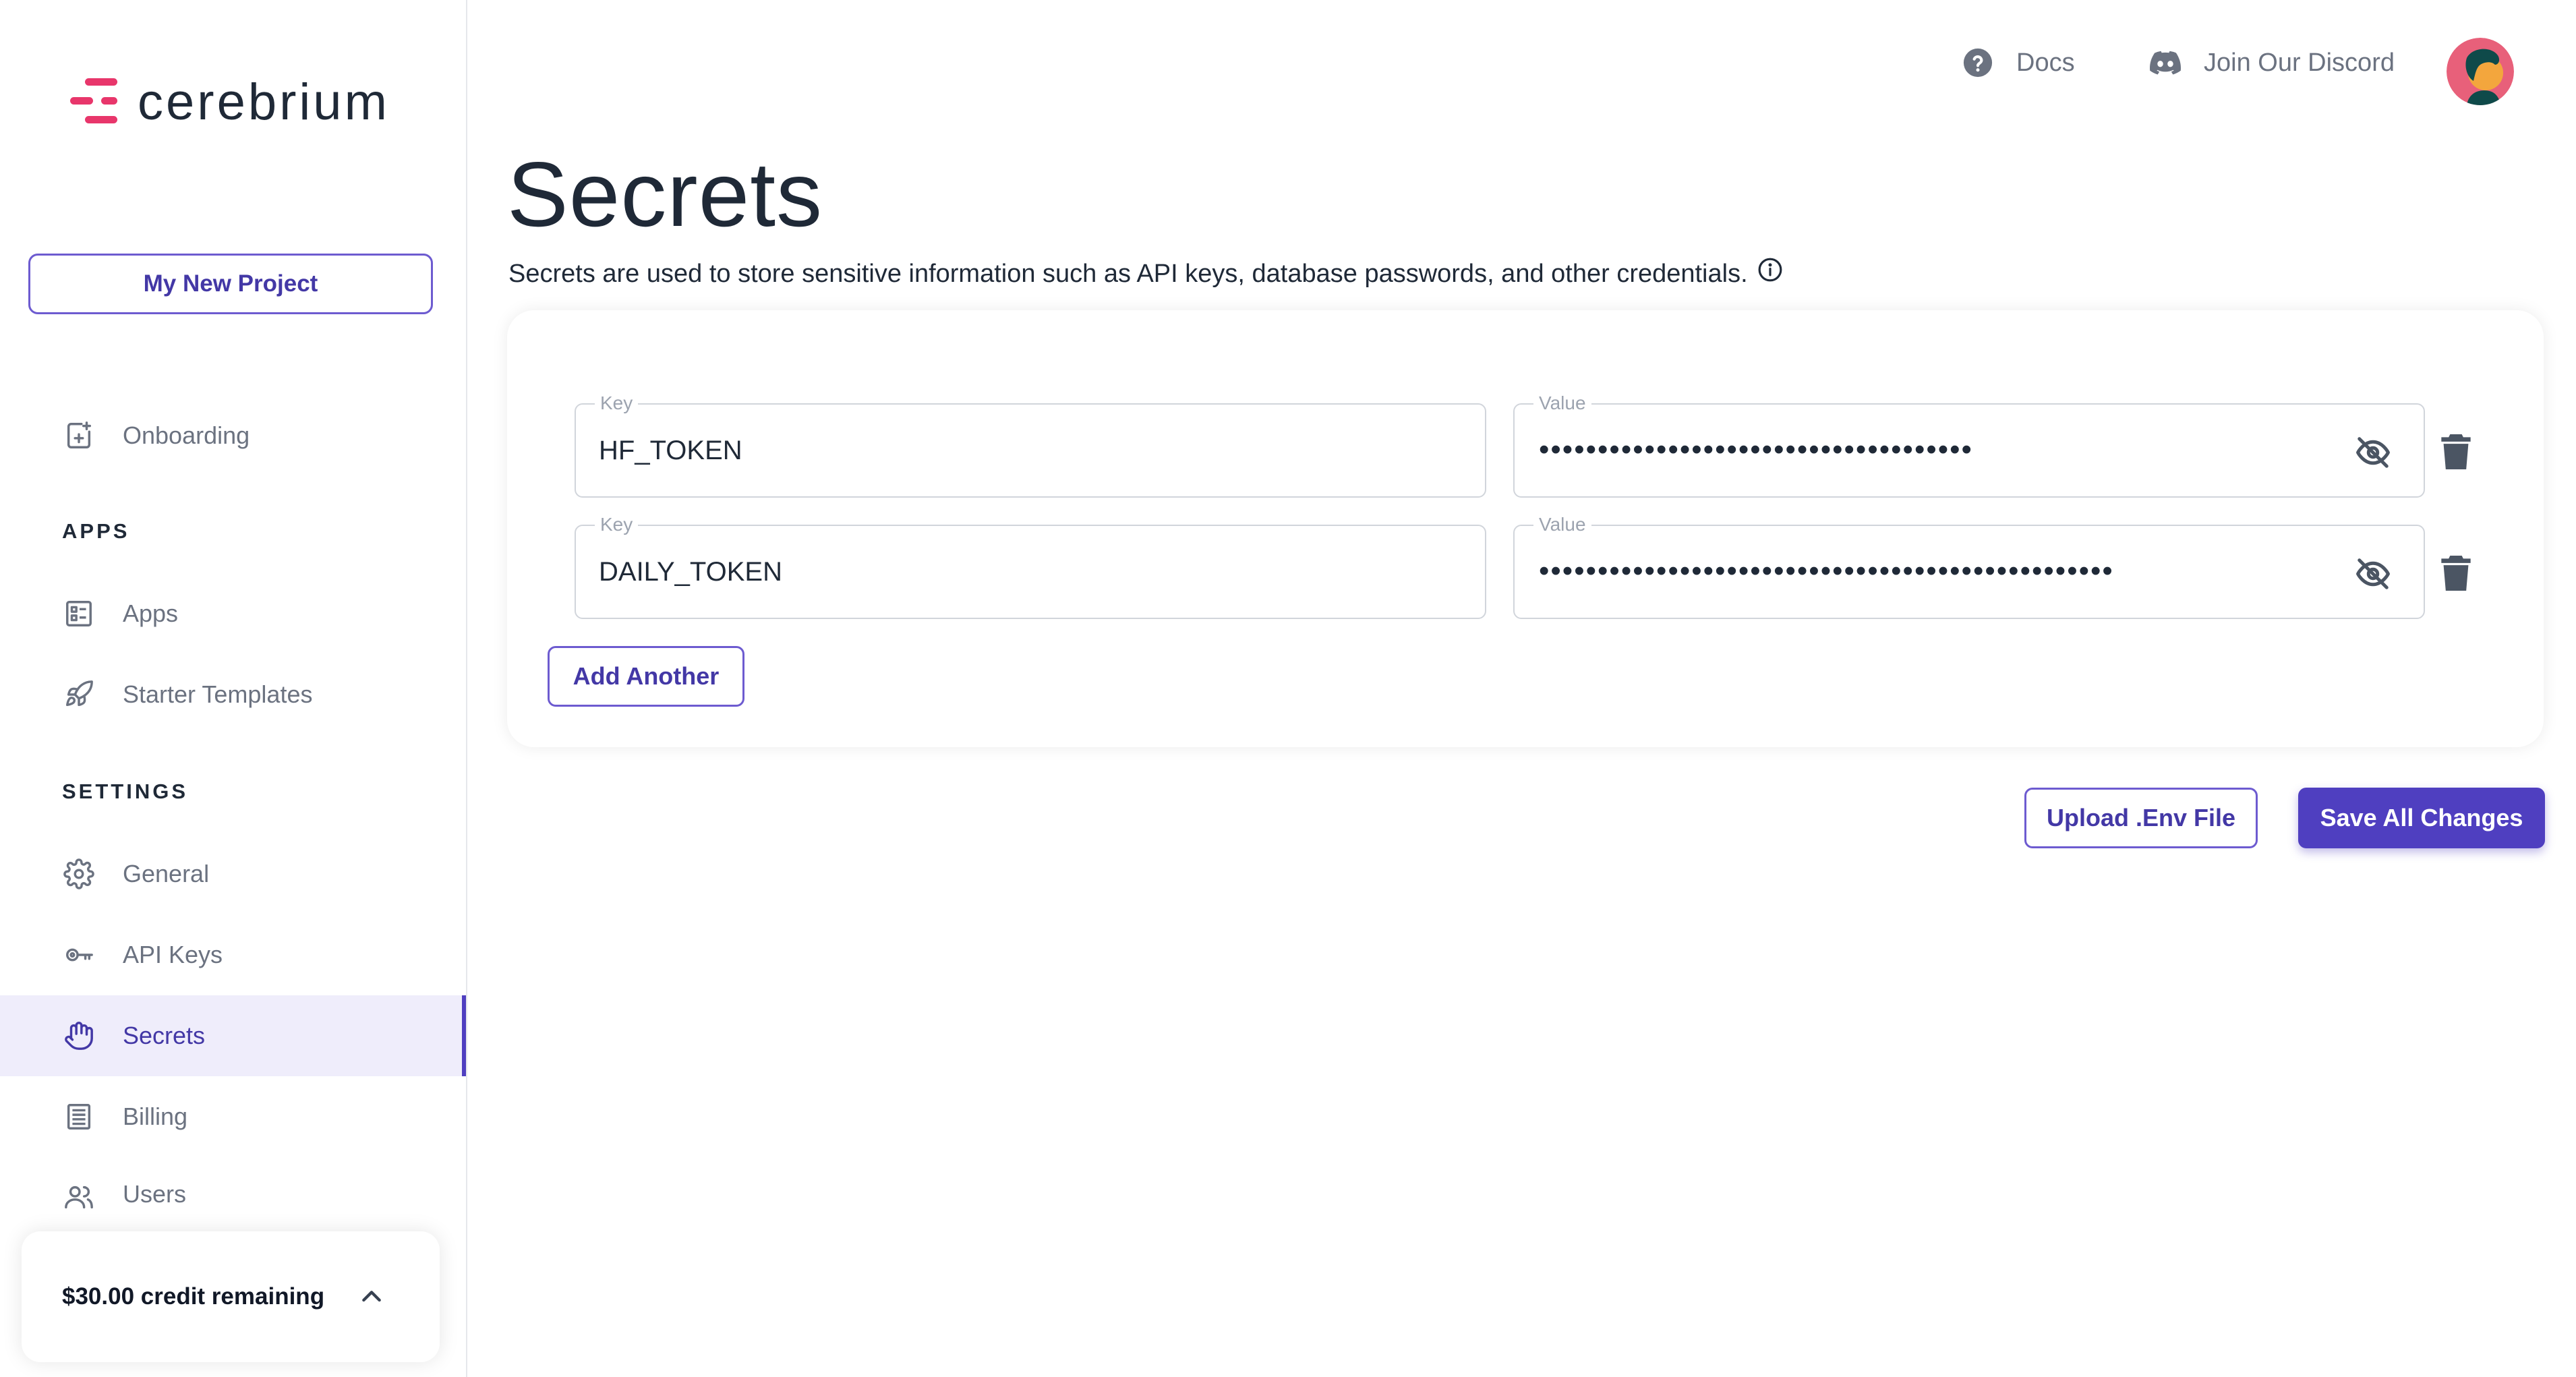 The width and height of the screenshot is (2576, 1377). I want to click on key-icon, so click(79, 955).